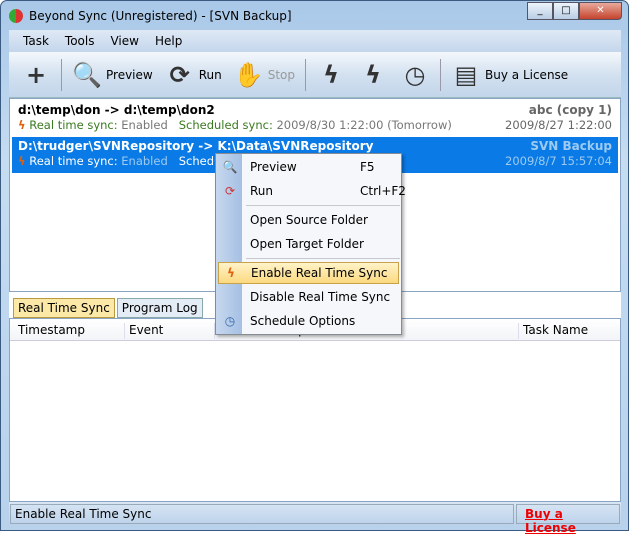 The width and height of the screenshot is (629, 535). I want to click on realtime-off-button: ϟ, so click(373, 75).